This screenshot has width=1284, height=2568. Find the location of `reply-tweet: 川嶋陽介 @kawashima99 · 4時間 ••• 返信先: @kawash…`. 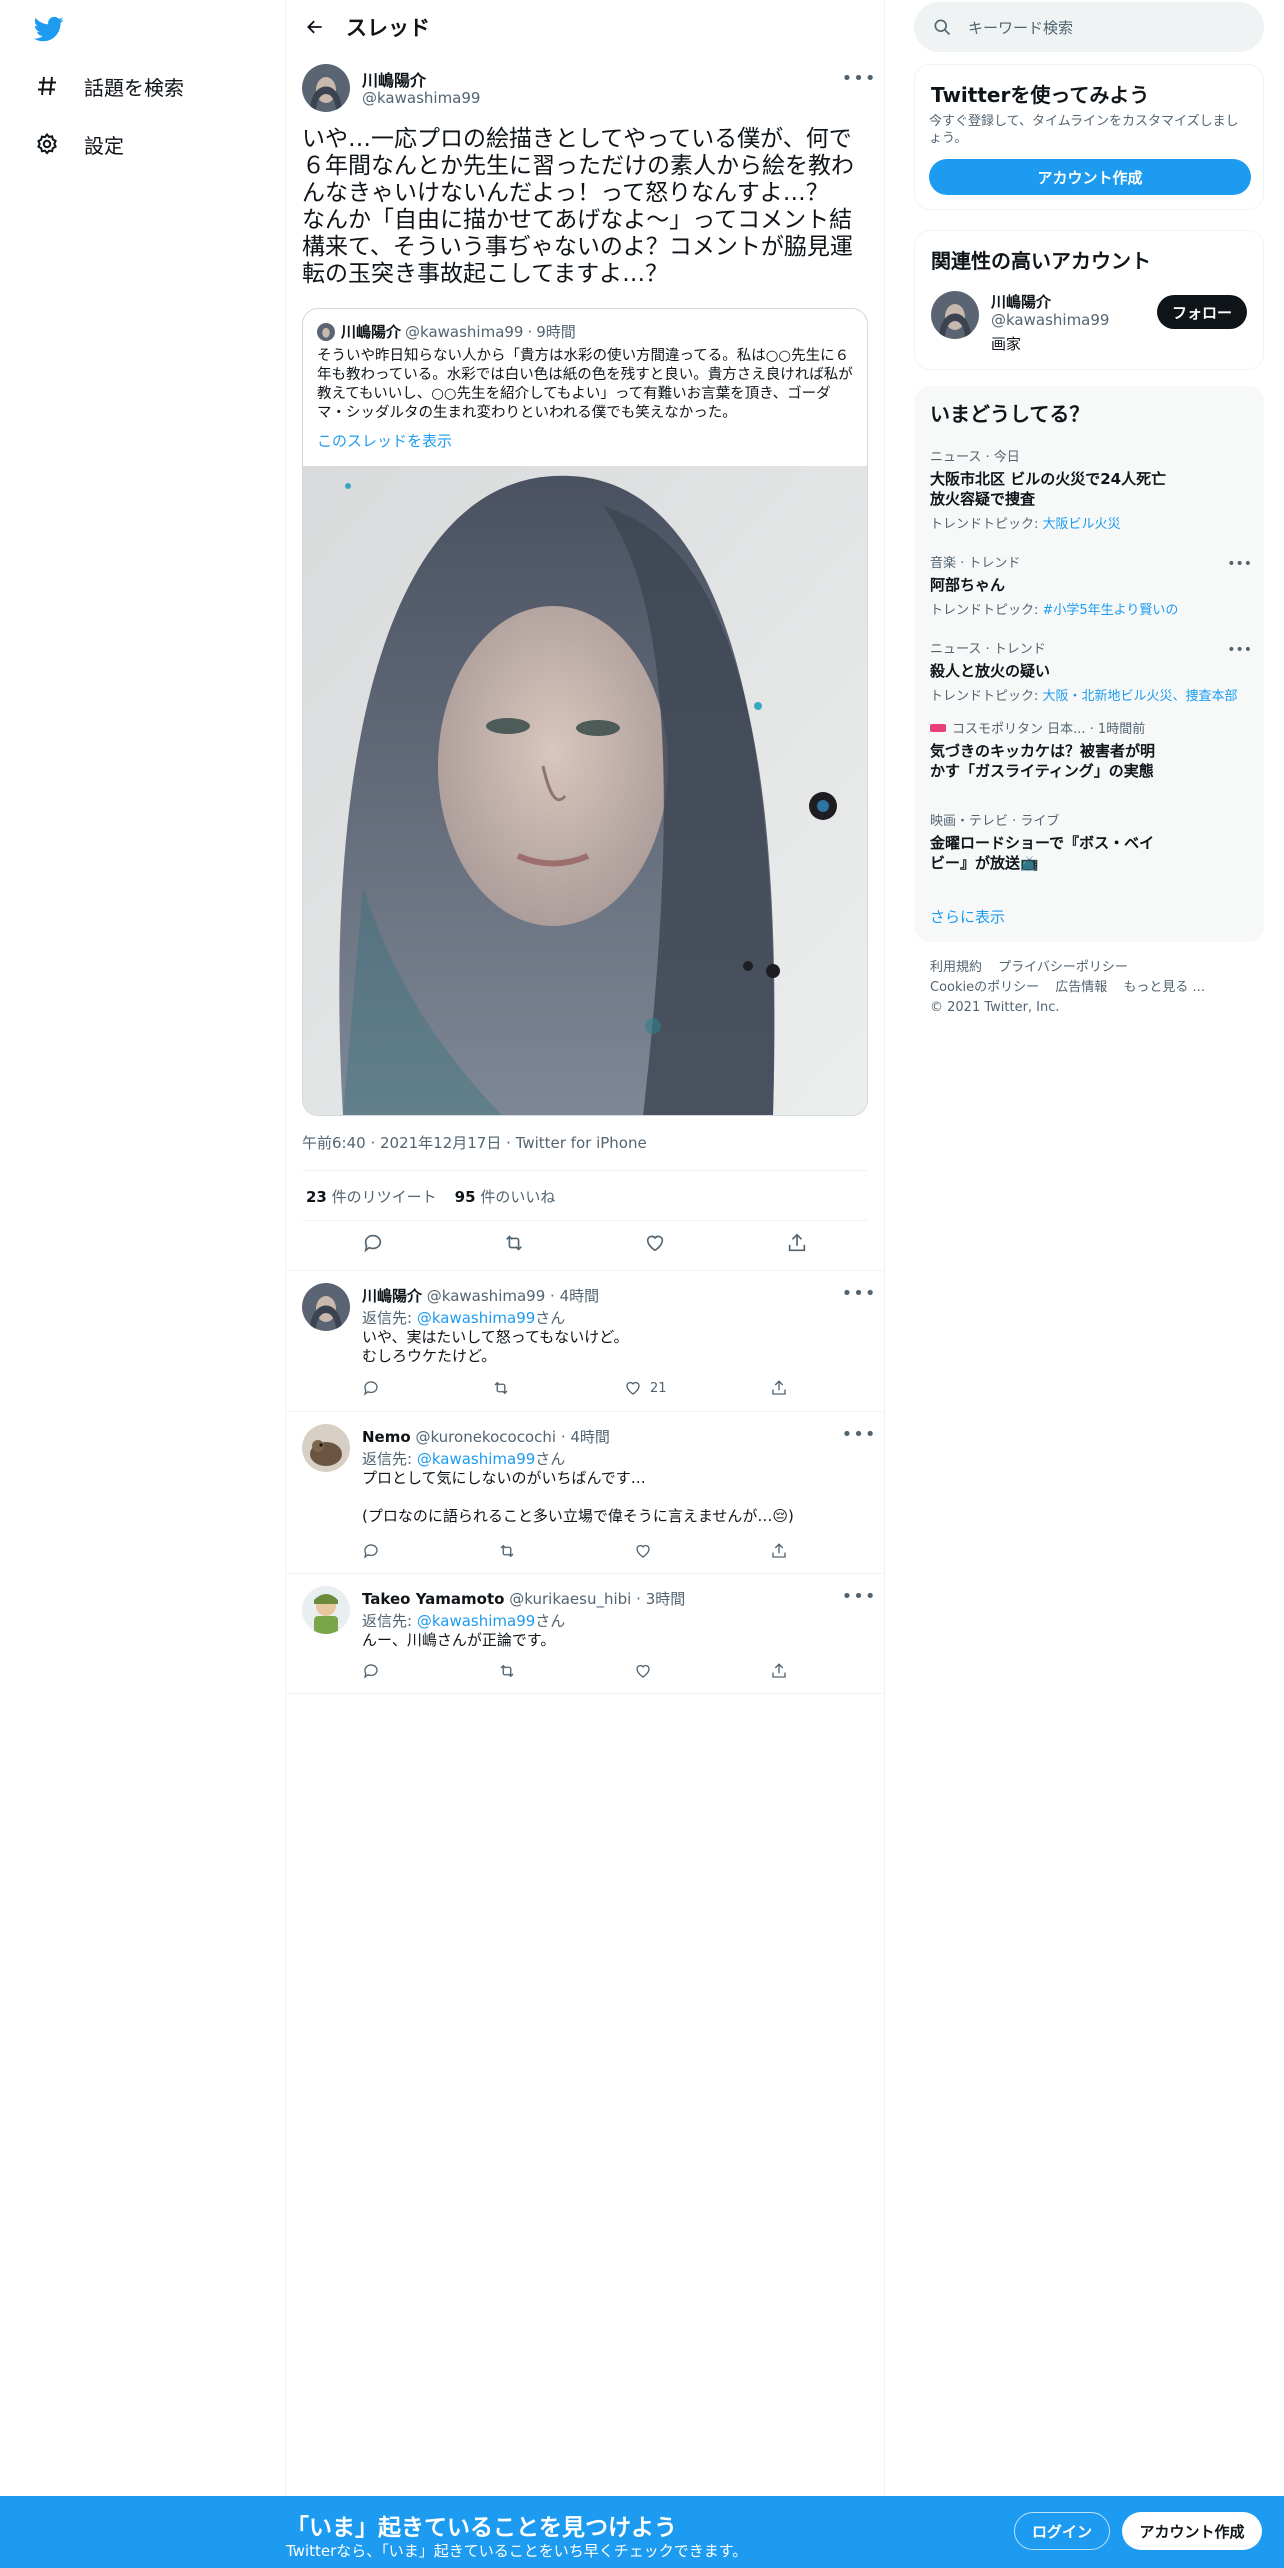

reply-tweet: 川嶋陽介 @kawashima99 · 4時間 ••• 返信先: @kawash… is located at coordinates (585, 1341).